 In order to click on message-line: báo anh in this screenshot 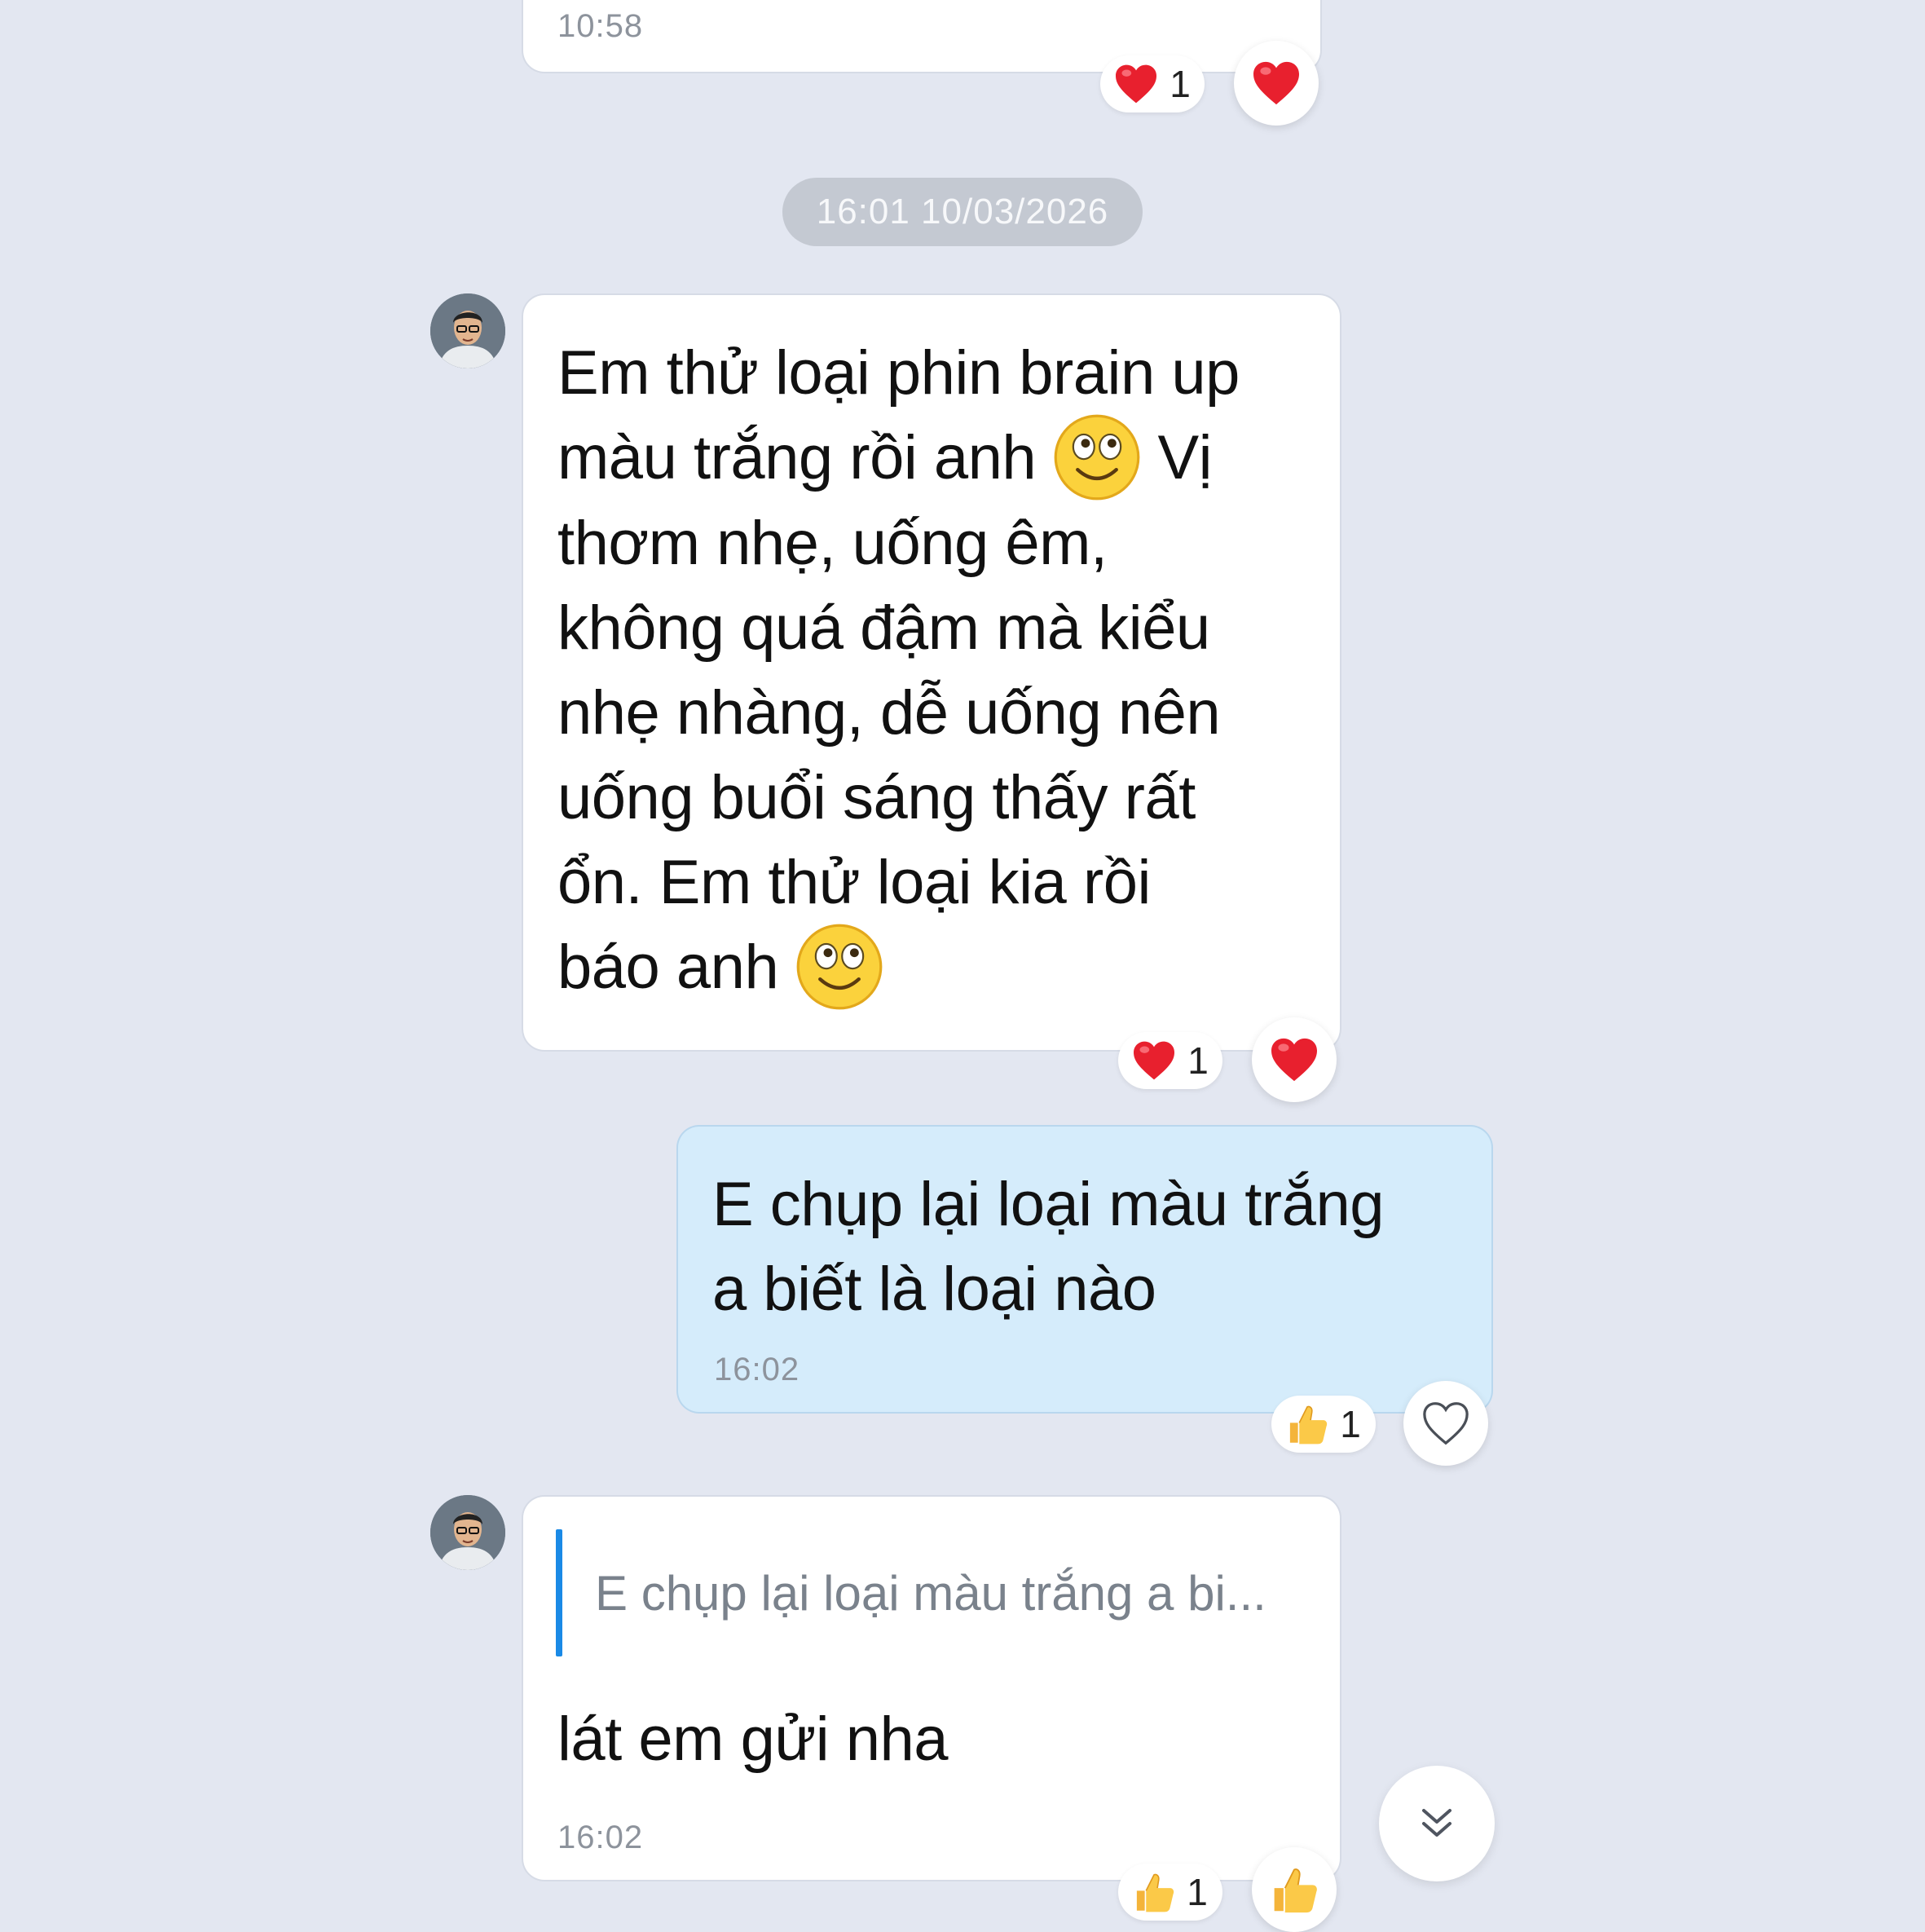, I will do `click(941, 968)`.